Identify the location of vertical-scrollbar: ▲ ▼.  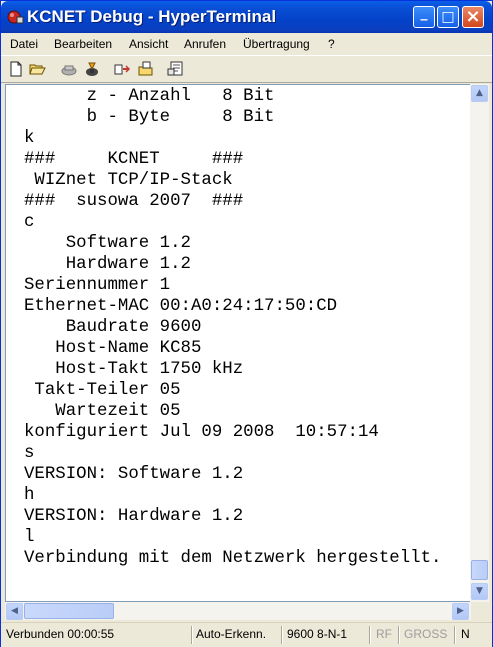
(479, 343).